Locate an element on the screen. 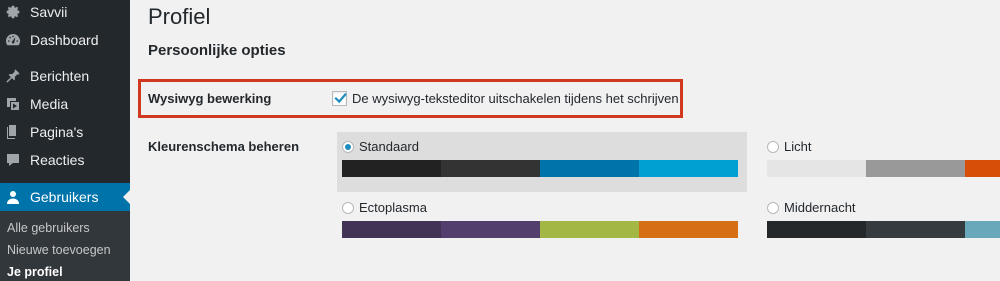 This screenshot has width=1000, height=281. sidebar-item-label: Savvii is located at coordinates (49, 12).